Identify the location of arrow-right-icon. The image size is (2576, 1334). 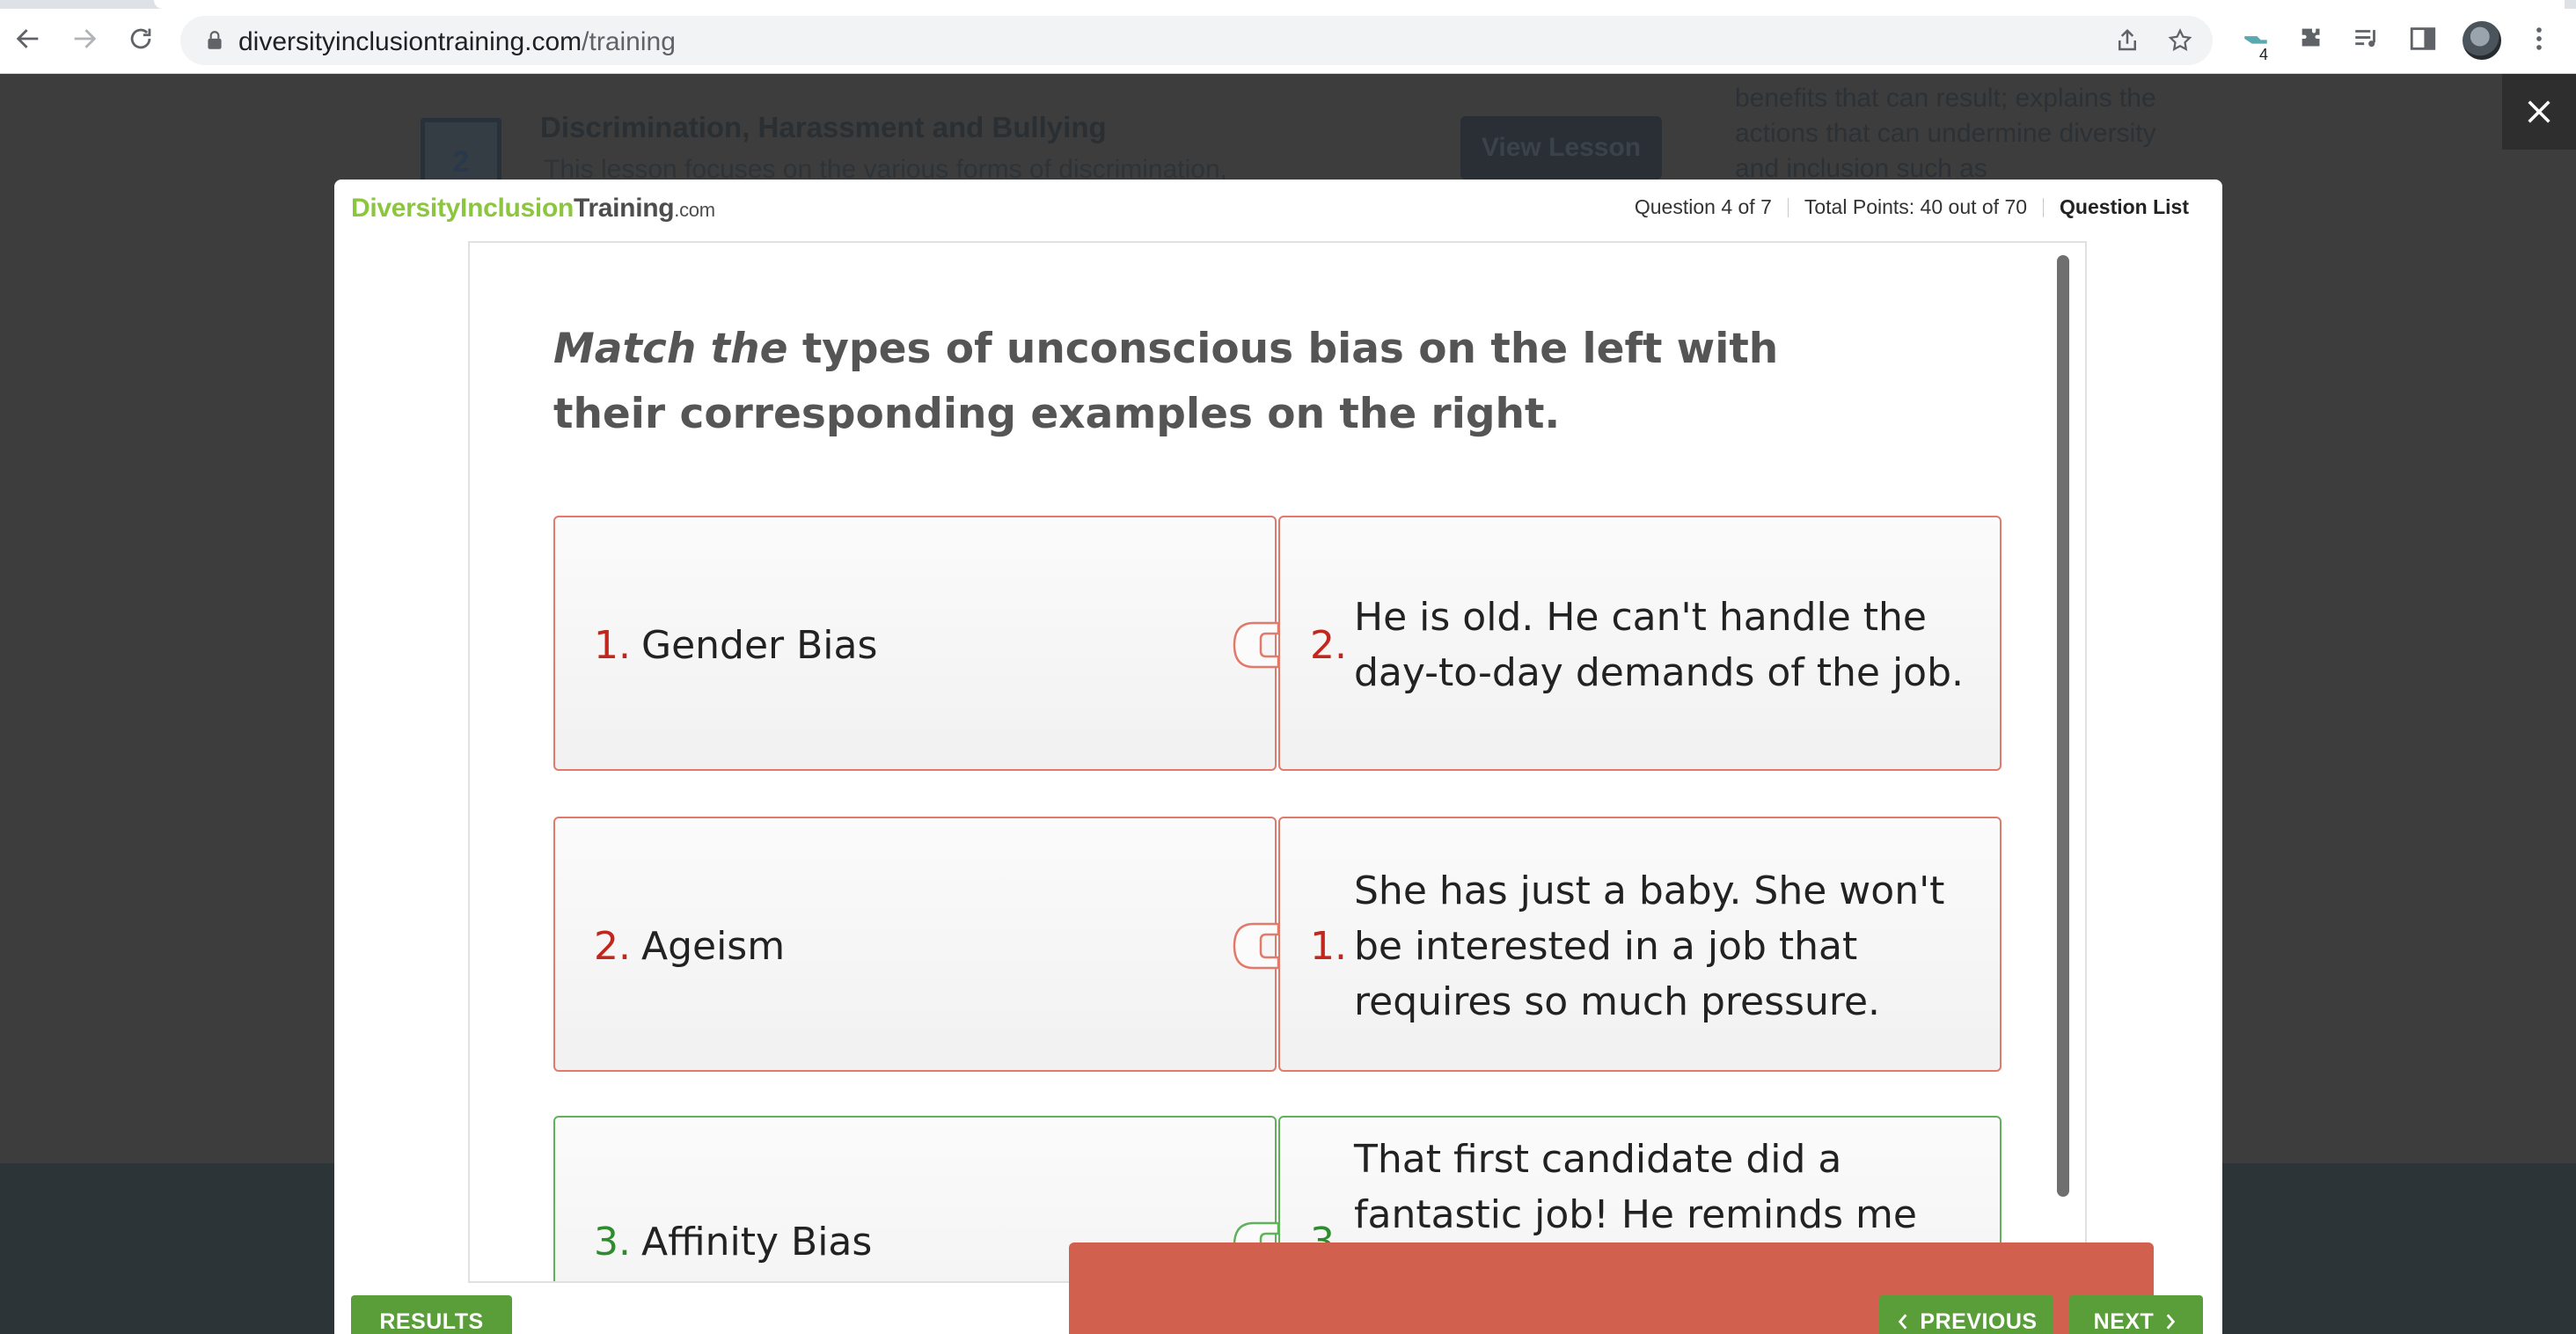
(85, 38).